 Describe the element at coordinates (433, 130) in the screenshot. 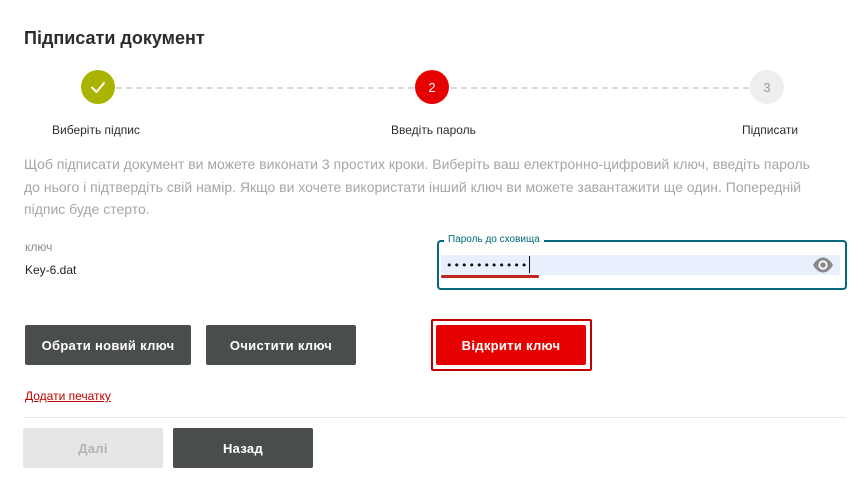

I see `step-2-label: Введіть пароль` at that location.